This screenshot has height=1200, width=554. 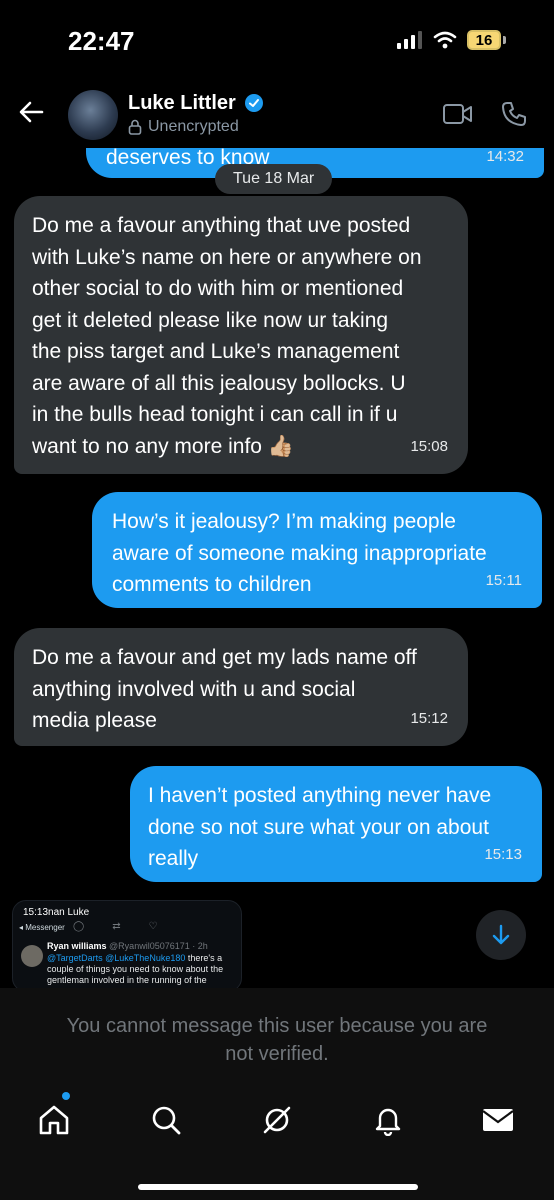 I want to click on tab-search, so click(x=166, y=1120).